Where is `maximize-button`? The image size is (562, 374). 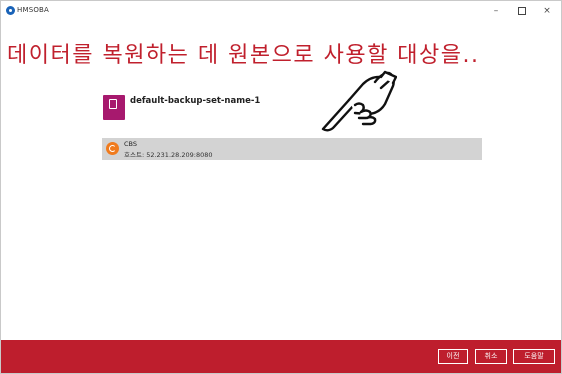
maximize-button is located at coordinates (522, 11).